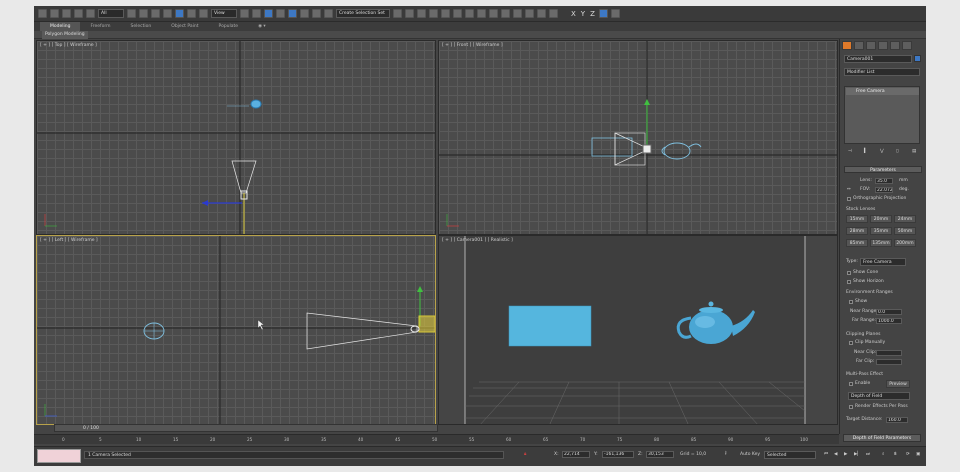 The width and height of the screenshot is (960, 472). I want to click on window-crossing-icon, so click(167, 13).